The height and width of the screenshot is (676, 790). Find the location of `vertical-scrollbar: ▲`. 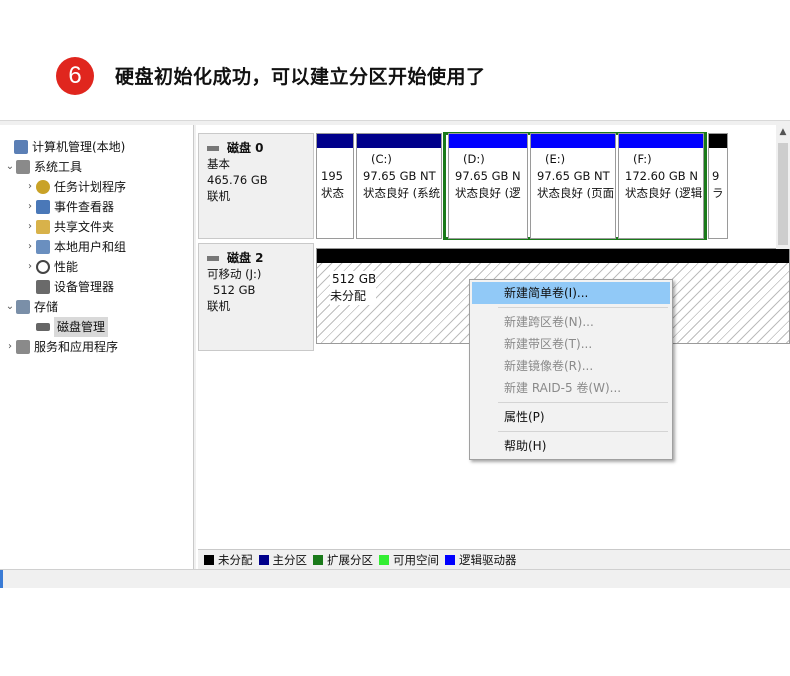

vertical-scrollbar: ▲ is located at coordinates (783, 187).